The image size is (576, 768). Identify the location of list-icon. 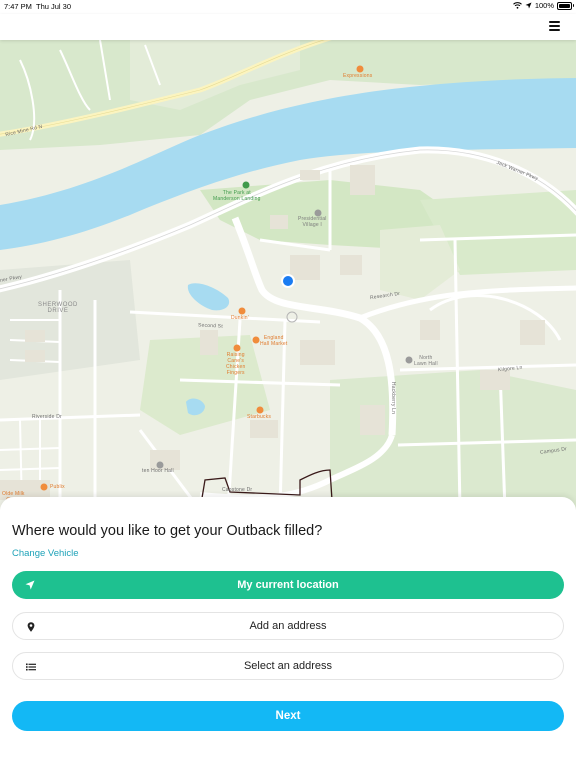
(31, 667).